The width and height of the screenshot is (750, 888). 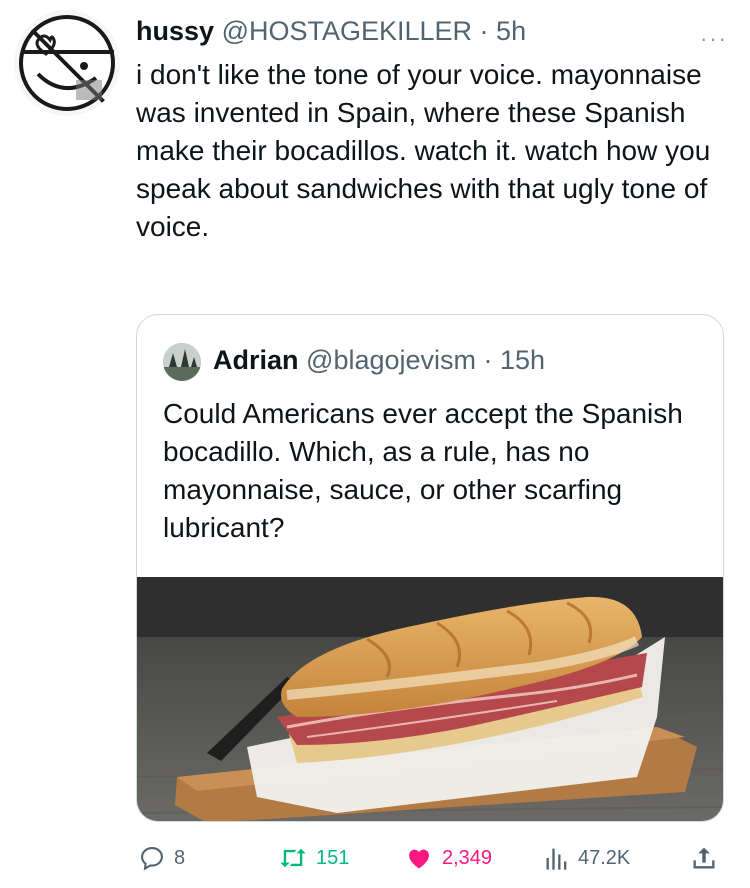 What do you see at coordinates (522, 360) in the screenshot?
I see `quote-time: 15h` at bounding box center [522, 360].